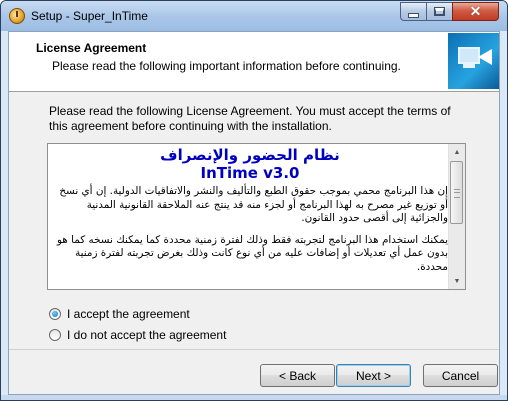  What do you see at coordinates (250, 155) in the screenshot?
I see `license-heading: نظام الحضور والإنصراف` at bounding box center [250, 155].